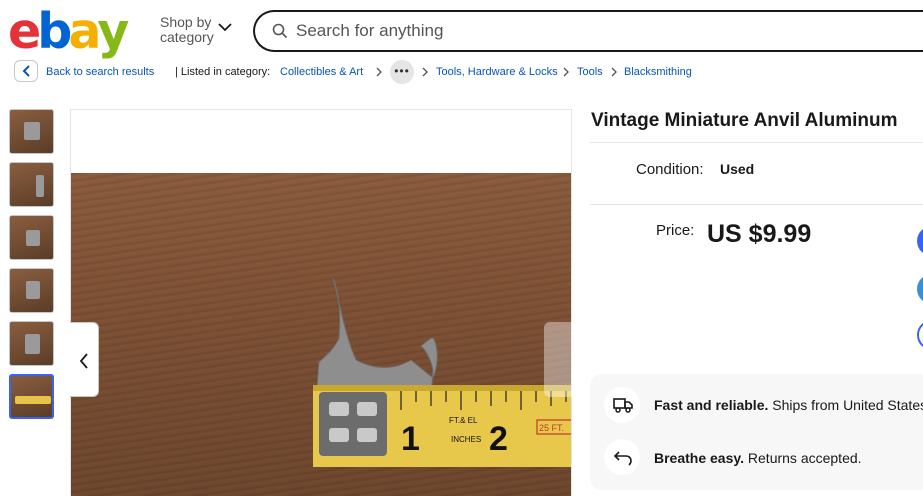 The height and width of the screenshot is (496, 923). Describe the element at coordinates (920, 335) in the screenshot. I see `add-to-watchlist-button` at that location.